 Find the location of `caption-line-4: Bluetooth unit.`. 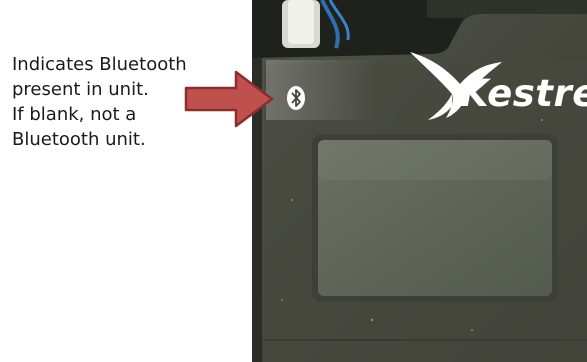

caption-line-4: Bluetooth unit. is located at coordinates (79, 139).